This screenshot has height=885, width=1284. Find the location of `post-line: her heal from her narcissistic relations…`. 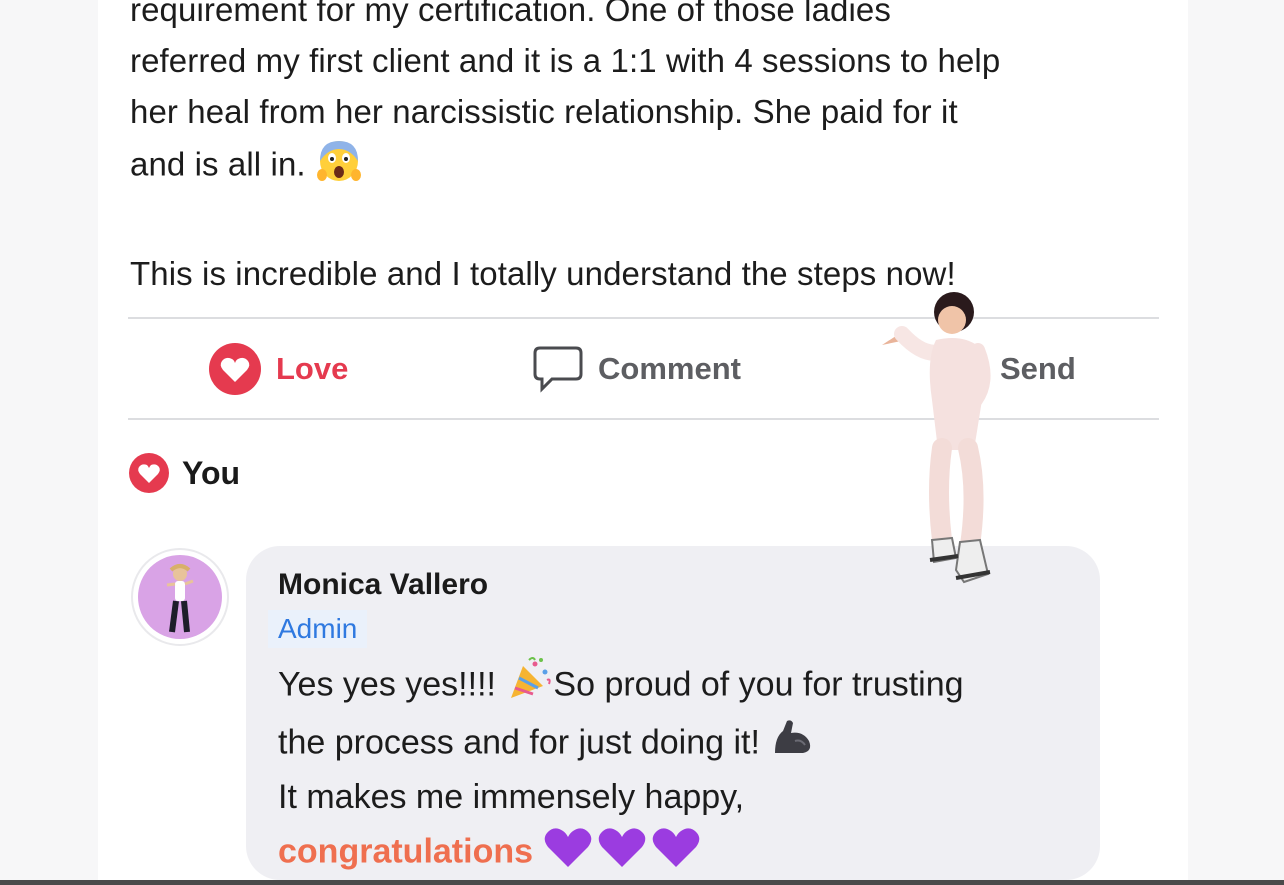

post-line: her heal from her narcissistic relations… is located at coordinates (544, 111).